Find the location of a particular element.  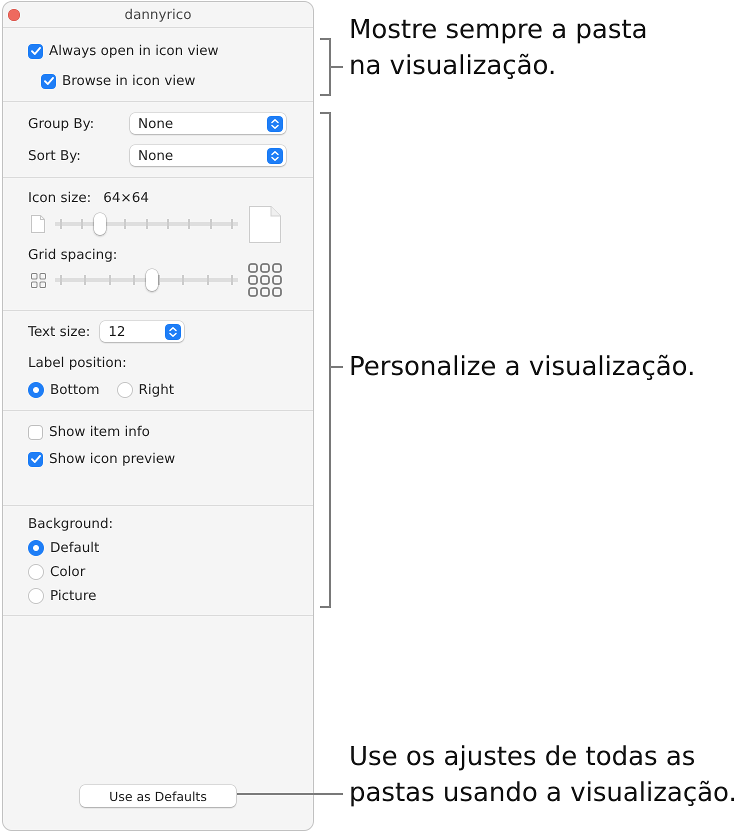

field-label: Sort By: is located at coordinates (55, 156).